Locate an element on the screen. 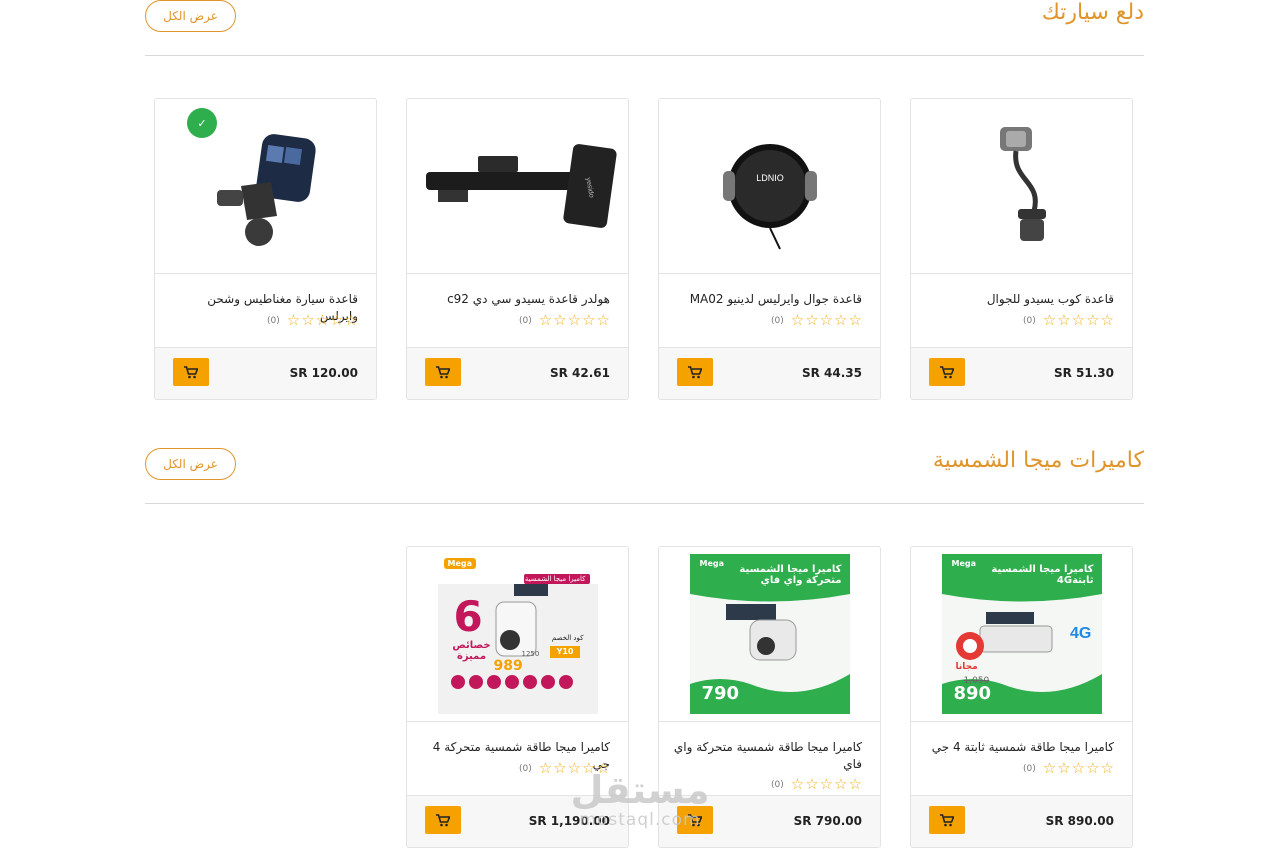 This screenshot has width=1280, height=856. product-image: ✓ is located at coordinates (265, 186).